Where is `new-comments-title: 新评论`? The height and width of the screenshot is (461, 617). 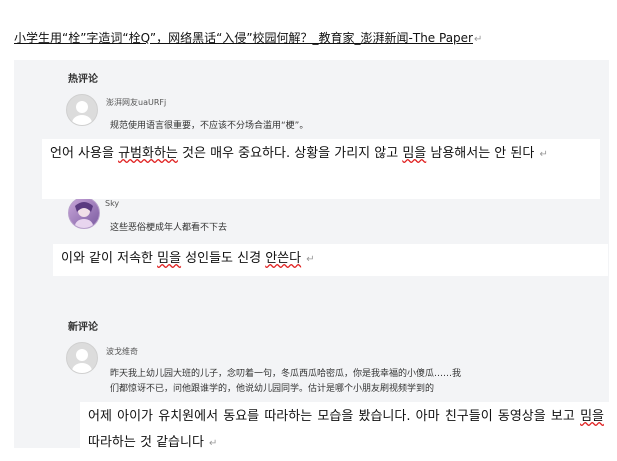
new-comments-title: 新评论 is located at coordinates (83, 327).